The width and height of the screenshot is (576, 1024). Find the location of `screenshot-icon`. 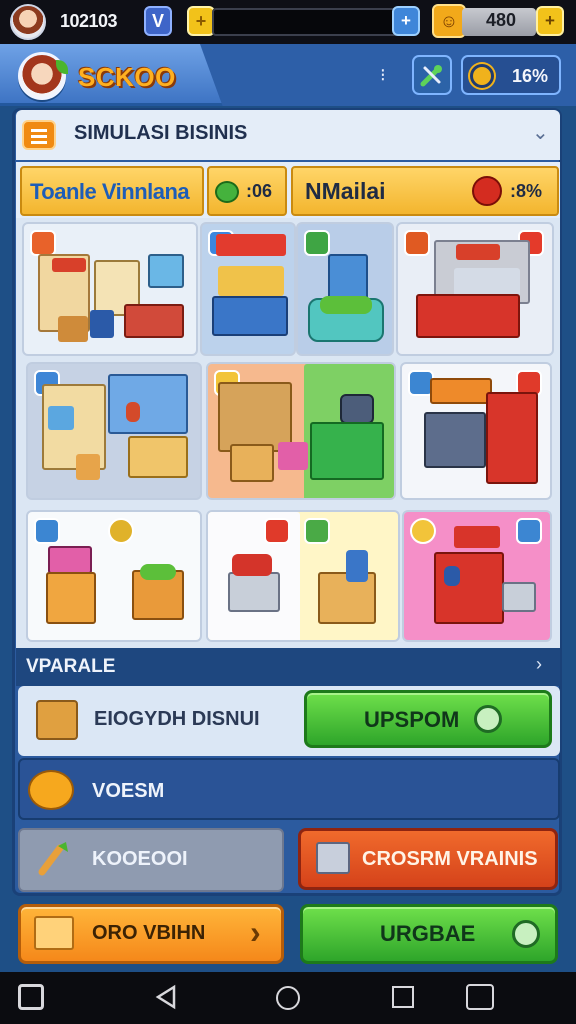

screenshot-icon is located at coordinates (480, 997).